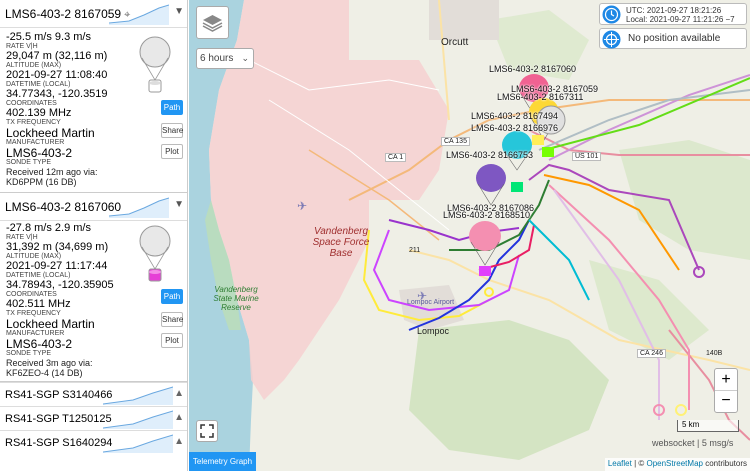 This screenshot has width=750, height=471. Describe the element at coordinates (415, 250) in the screenshot. I see `road-211: 211` at that location.